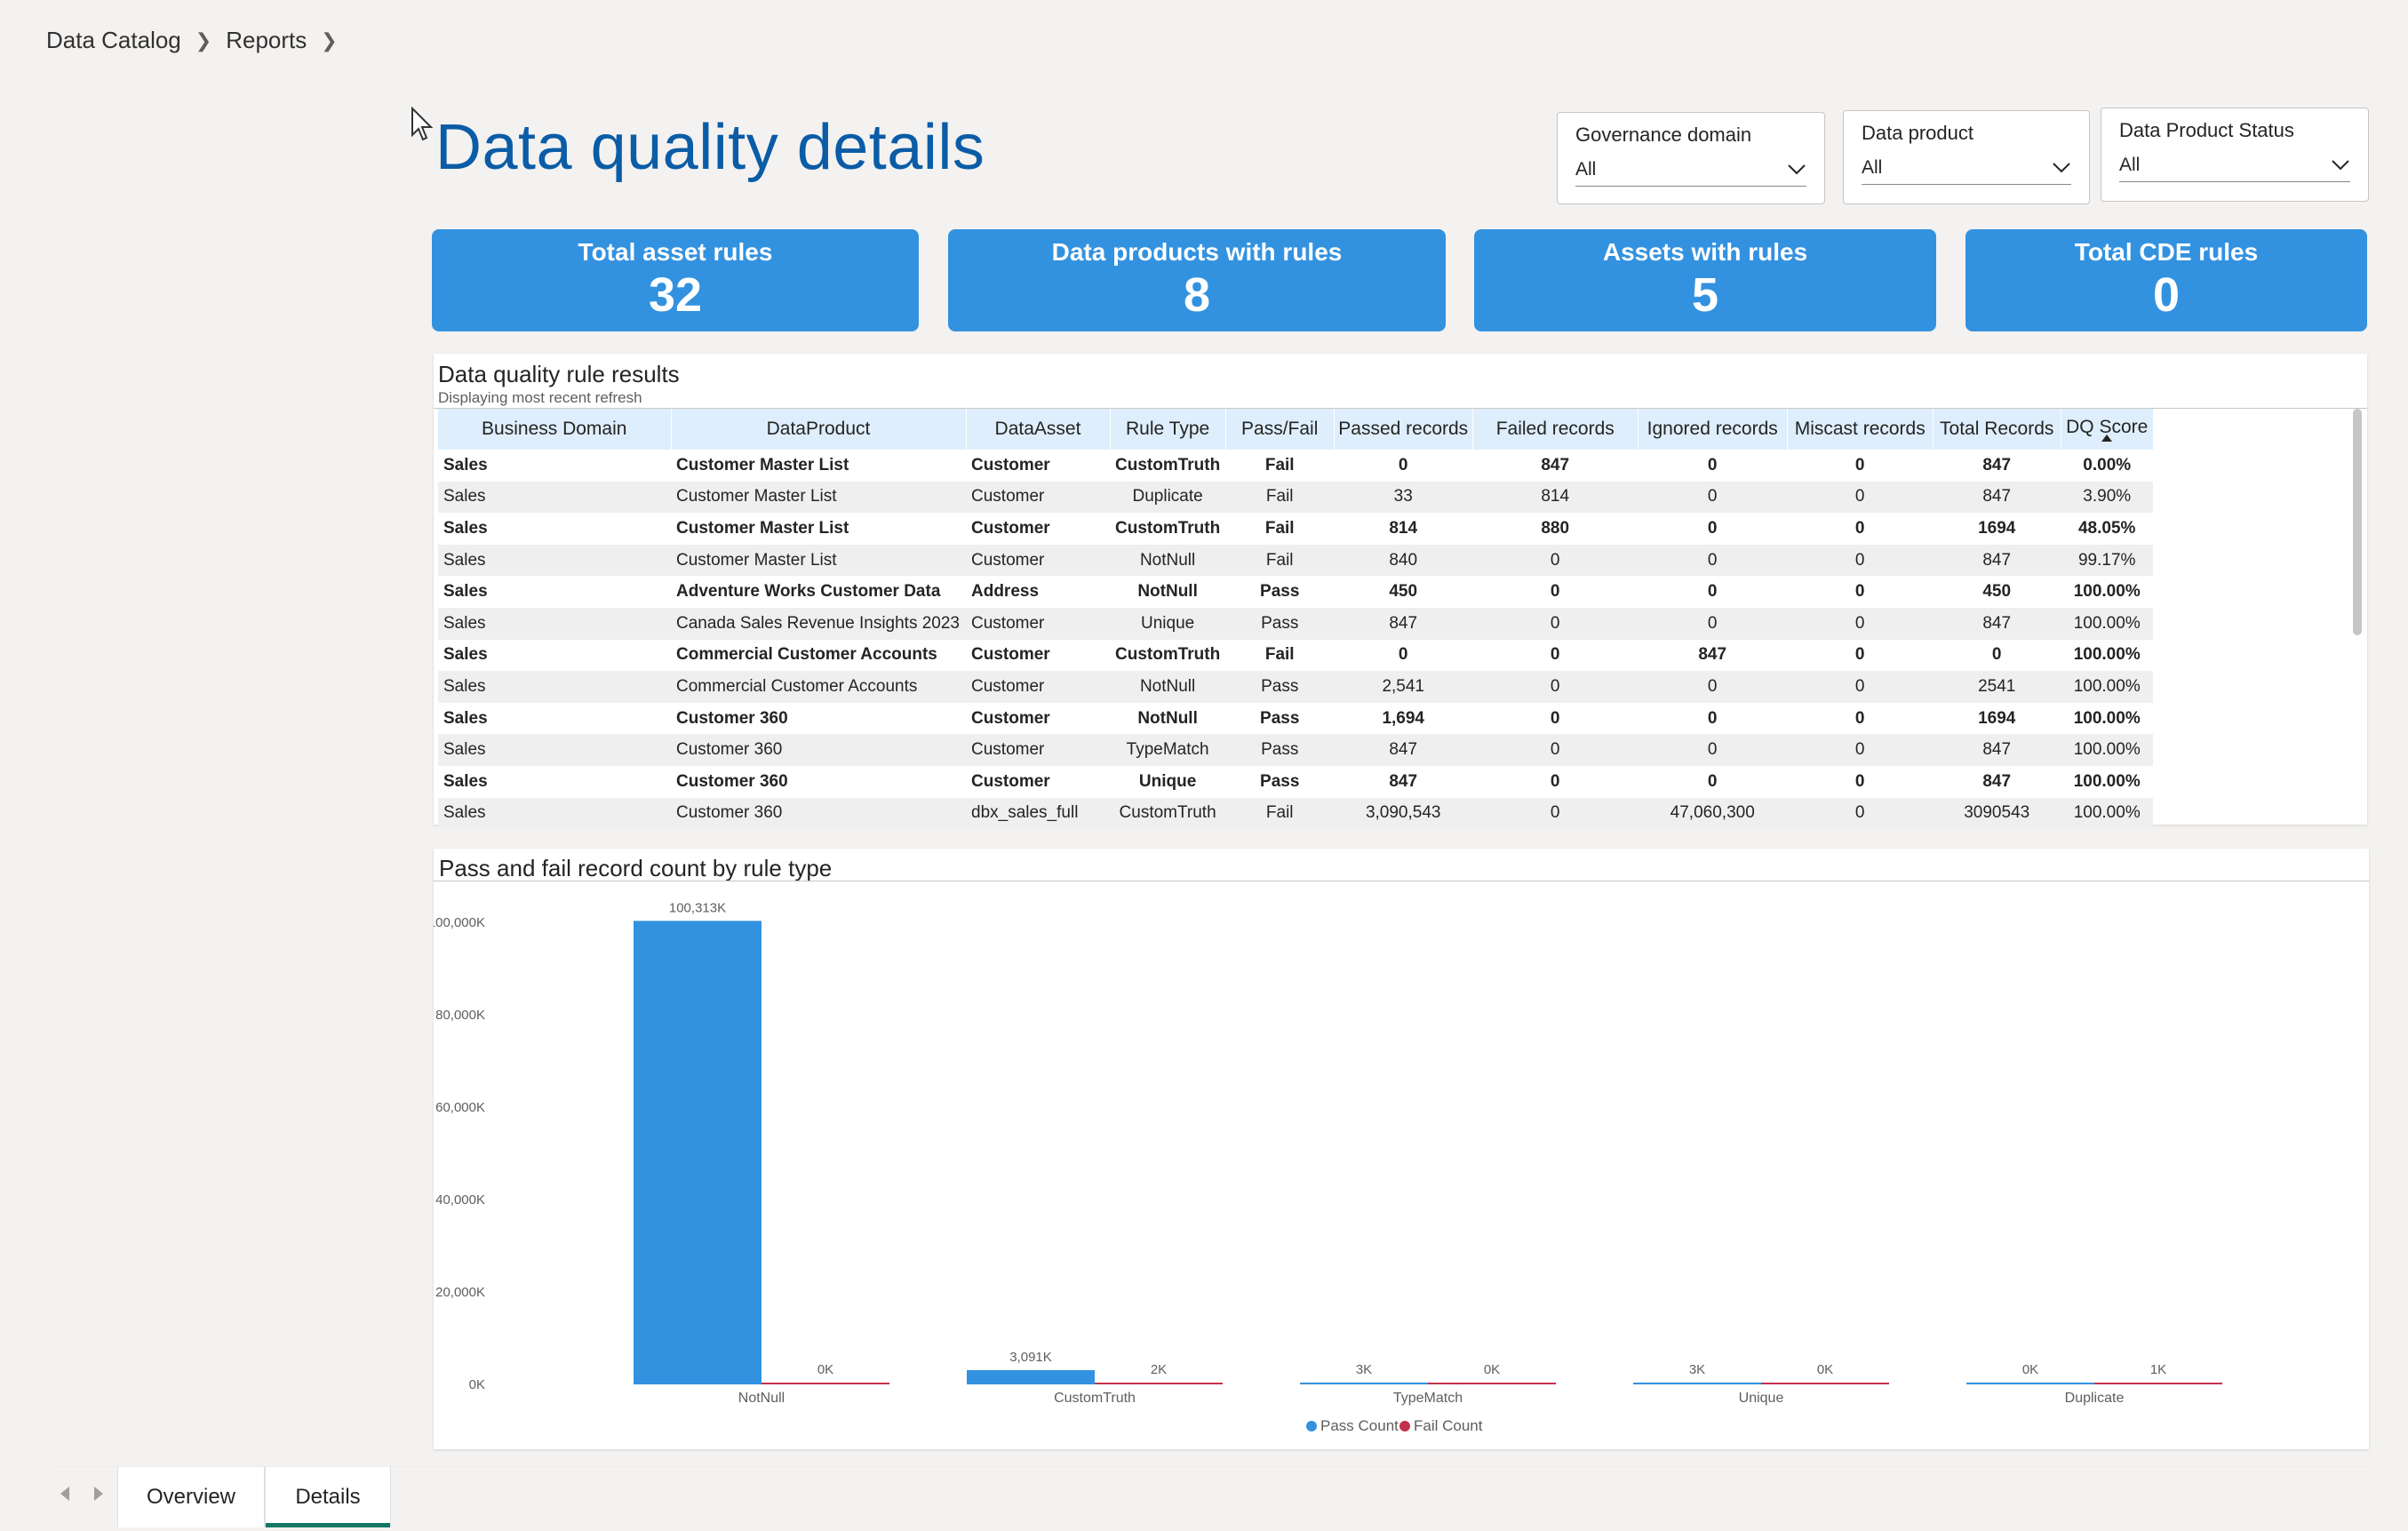 Image resolution: width=2408 pixels, height=1531 pixels. What do you see at coordinates (1492, 1370) in the screenshot?
I see `data-label: 0K` at bounding box center [1492, 1370].